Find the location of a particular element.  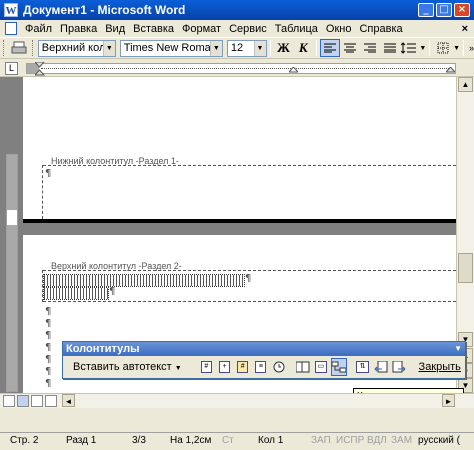

menu-window: Окно is located at coordinates (339, 29).